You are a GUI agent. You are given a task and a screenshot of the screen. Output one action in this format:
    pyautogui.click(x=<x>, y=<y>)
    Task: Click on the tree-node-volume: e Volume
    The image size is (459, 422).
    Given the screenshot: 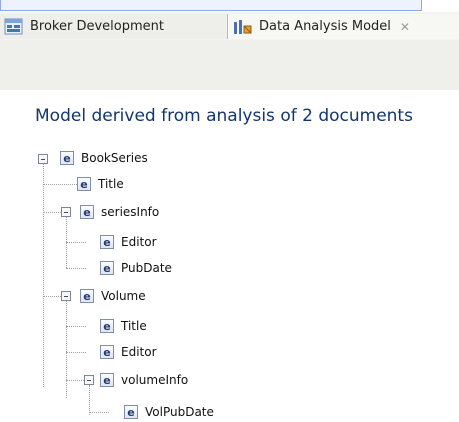 What is the action you would take?
    pyautogui.click(x=113, y=296)
    